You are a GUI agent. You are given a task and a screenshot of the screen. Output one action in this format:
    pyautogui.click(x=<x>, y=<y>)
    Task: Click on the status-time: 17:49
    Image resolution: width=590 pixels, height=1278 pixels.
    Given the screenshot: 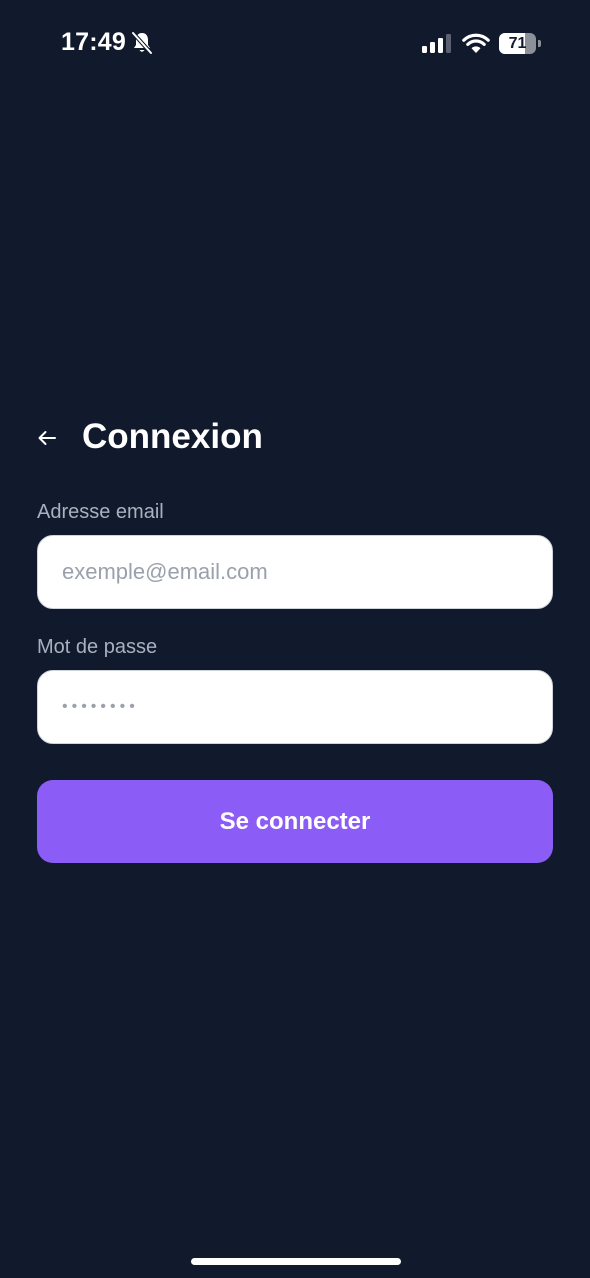 What is the action you would take?
    pyautogui.click(x=93, y=42)
    